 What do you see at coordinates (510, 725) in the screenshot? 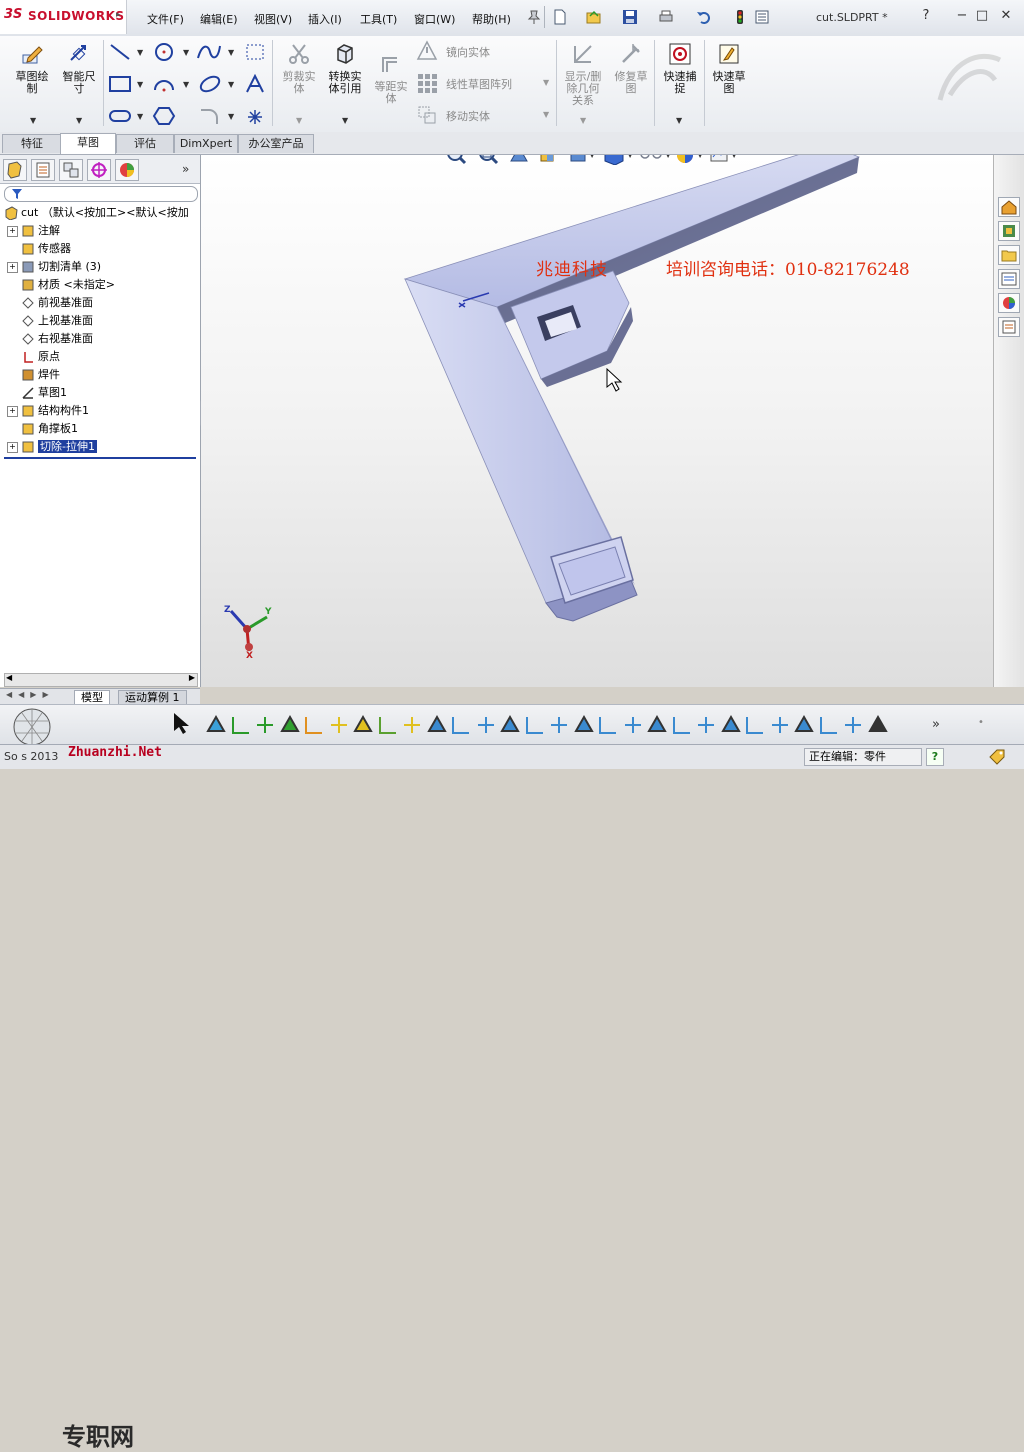
I see `concentric-icon` at bounding box center [510, 725].